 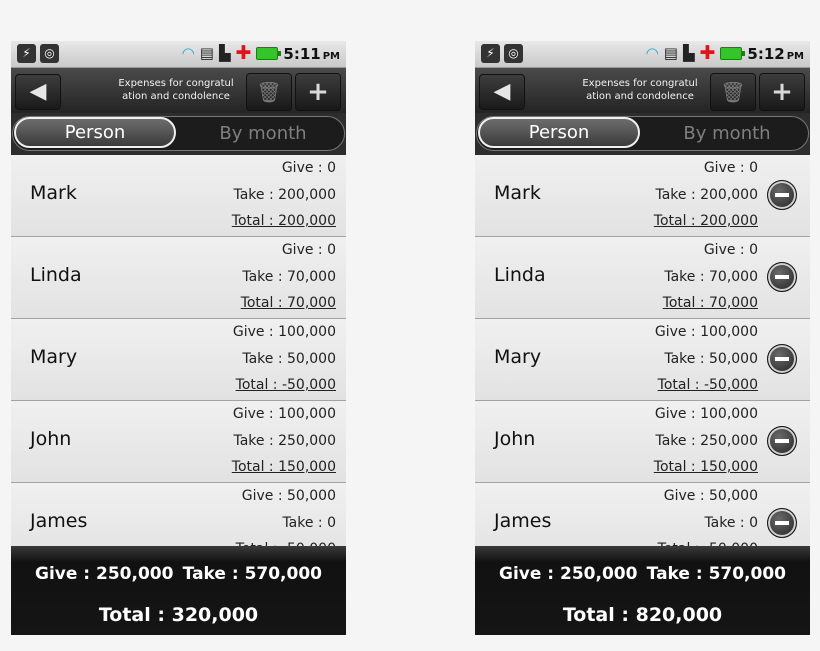 What do you see at coordinates (178, 54) in the screenshot?
I see `status-bar: ⚡ ◎ ◠ ▤ ▙ ✚ 5:11 PM` at bounding box center [178, 54].